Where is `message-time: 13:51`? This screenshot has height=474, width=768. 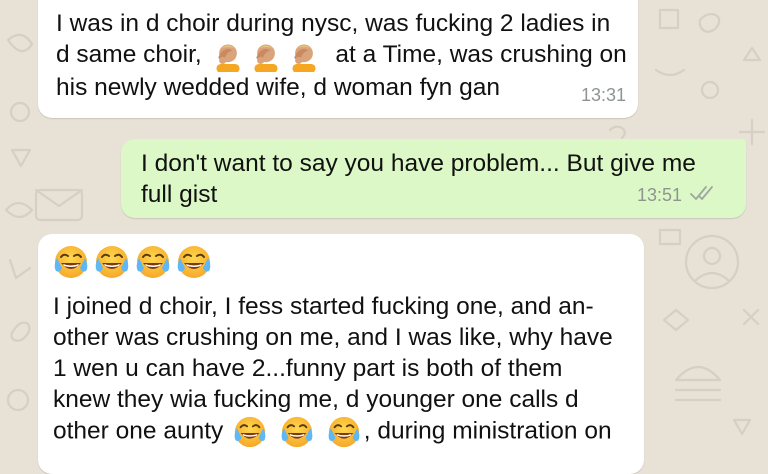
message-time: 13:51 is located at coordinates (659, 195).